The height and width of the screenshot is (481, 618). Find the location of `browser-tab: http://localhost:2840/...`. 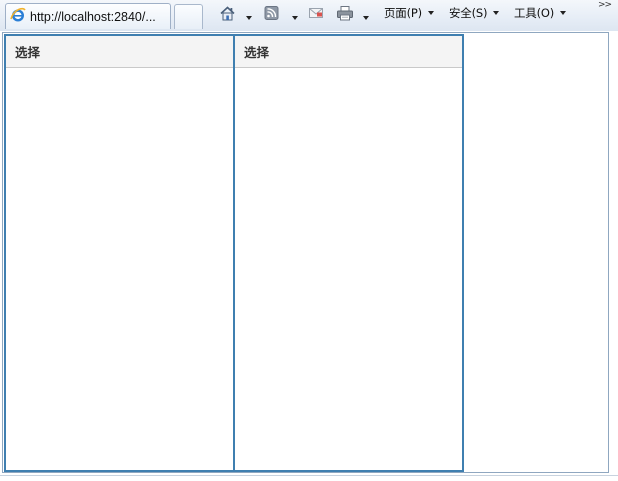

browser-tab: http://localhost:2840/... is located at coordinates (88, 16).